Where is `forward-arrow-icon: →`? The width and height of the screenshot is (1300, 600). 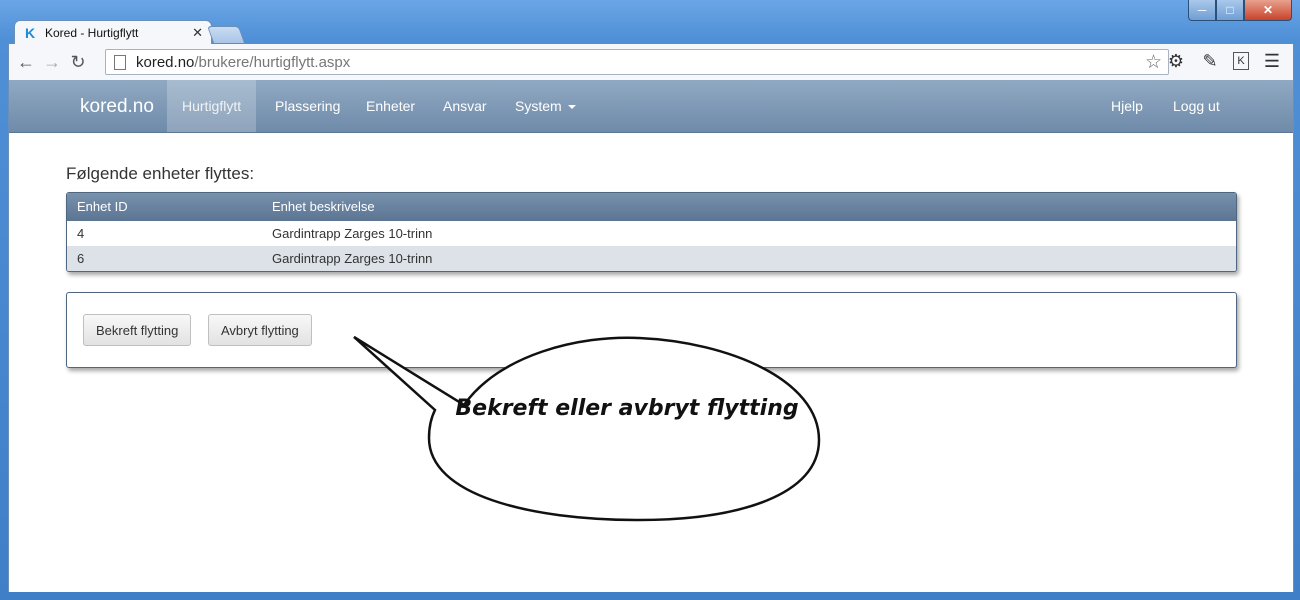 forward-arrow-icon: → is located at coordinates (52, 62).